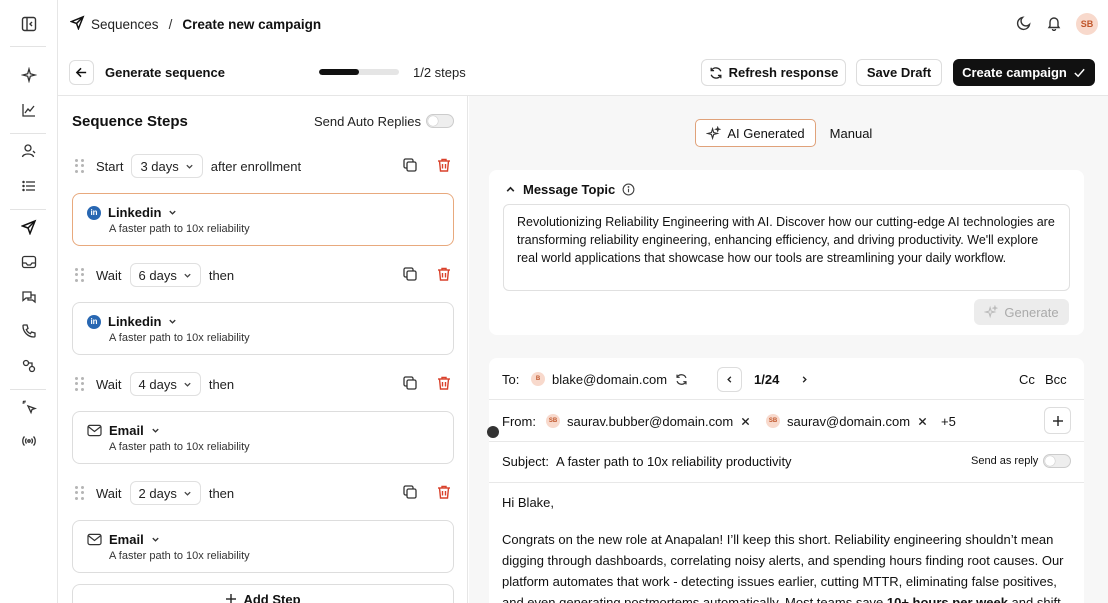 Image resolution: width=1108 pixels, height=603 pixels. I want to click on send-icon, so click(29, 227).